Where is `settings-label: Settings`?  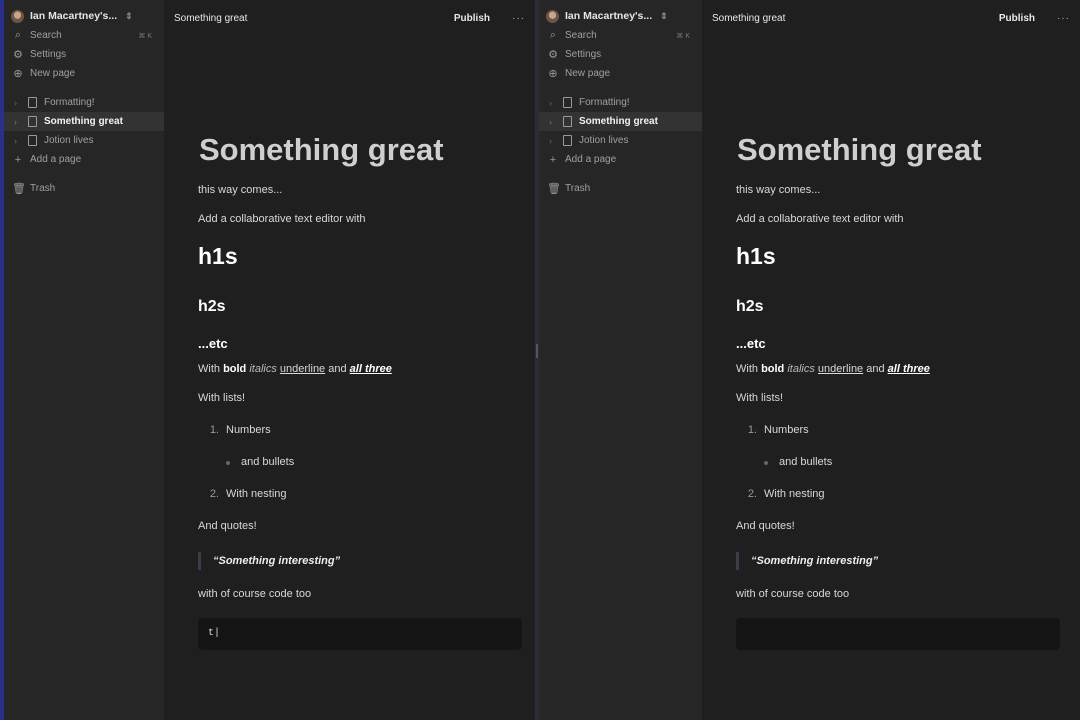
settings-label: Settings is located at coordinates (583, 54).